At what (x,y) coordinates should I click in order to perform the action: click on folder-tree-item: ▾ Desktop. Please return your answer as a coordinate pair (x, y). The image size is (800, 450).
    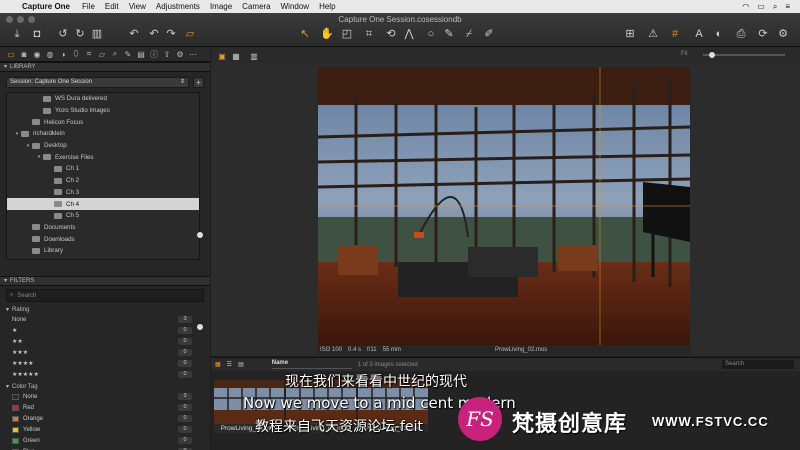
    Looking at the image, I should click on (103, 146).